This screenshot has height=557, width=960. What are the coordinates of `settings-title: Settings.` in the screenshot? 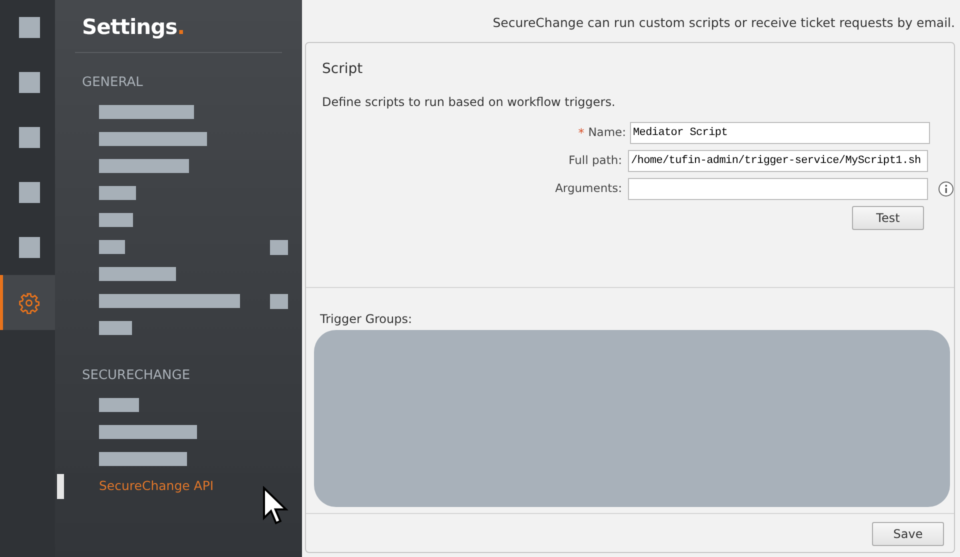 It's located at (133, 27).